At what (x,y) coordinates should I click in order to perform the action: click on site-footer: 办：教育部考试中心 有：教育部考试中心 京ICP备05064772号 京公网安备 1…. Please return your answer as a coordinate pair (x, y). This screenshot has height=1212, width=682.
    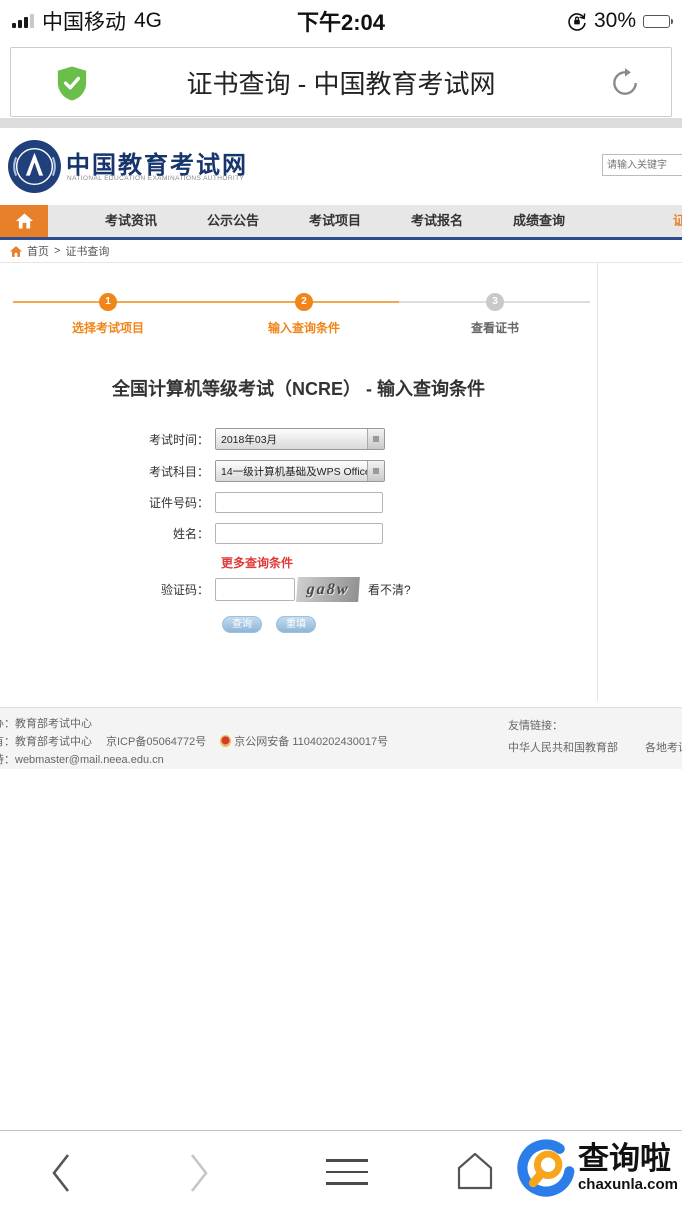
    Looking at the image, I should click on (341, 738).